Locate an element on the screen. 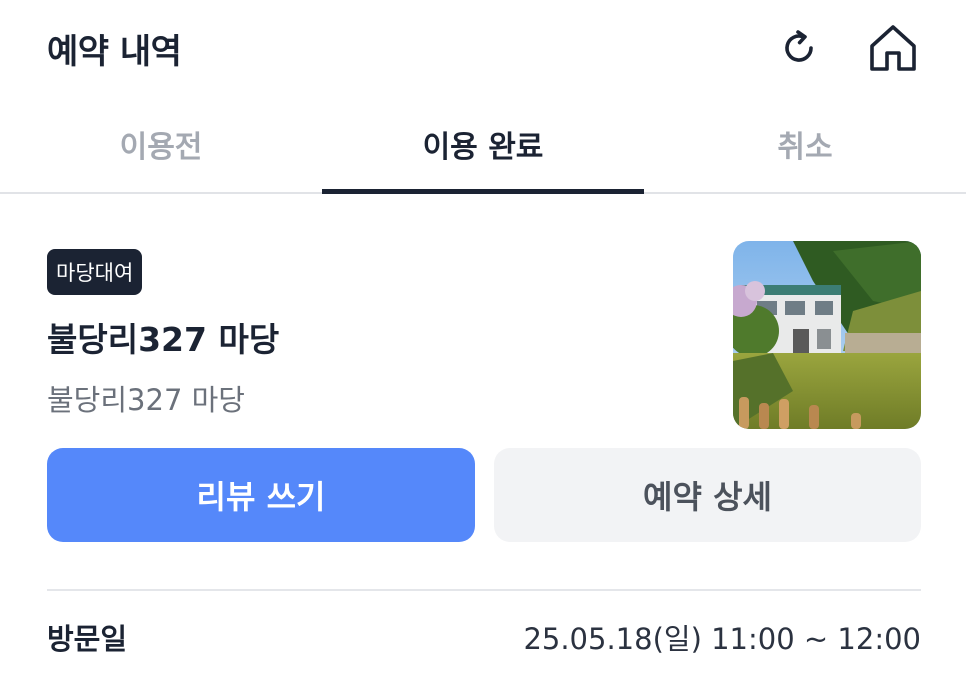 Image resolution: width=966 pixels, height=684 pixels. page-title: 예약 내역 is located at coordinates (114, 52).